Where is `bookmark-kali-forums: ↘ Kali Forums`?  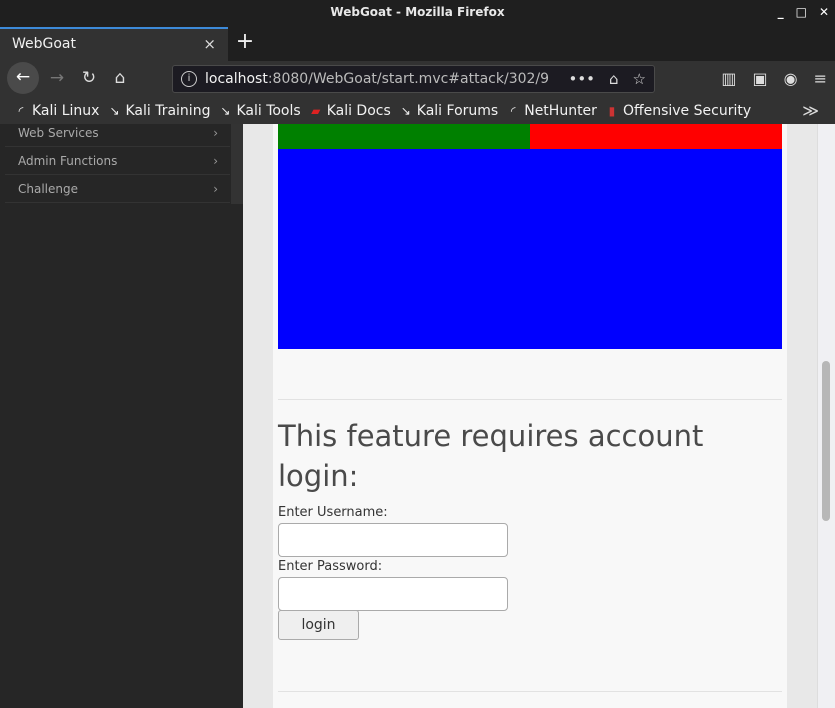
bookmark-kali-forums: ↘ Kali Forums is located at coordinates (448, 111).